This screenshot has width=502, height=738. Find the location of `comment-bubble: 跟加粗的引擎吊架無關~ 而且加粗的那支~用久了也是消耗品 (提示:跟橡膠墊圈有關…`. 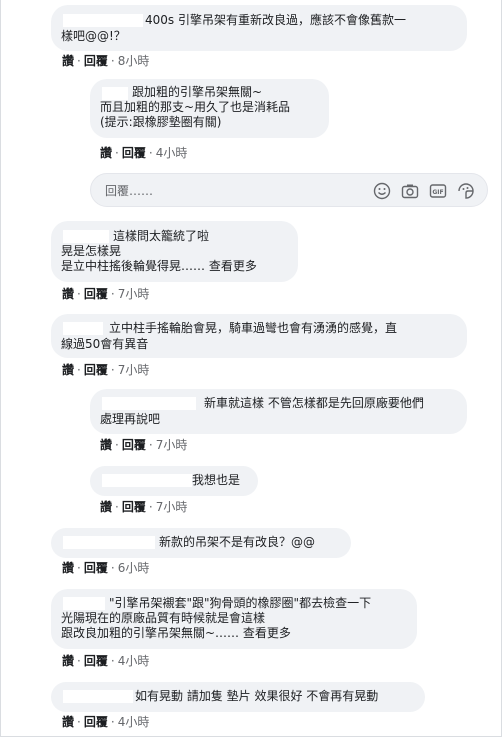

comment-bubble: 跟加粗的引擎吊架無關~ 而且加粗的那支~用久了也是消耗品 (提示:跟橡膠墊圈有關… is located at coordinates (209, 108).